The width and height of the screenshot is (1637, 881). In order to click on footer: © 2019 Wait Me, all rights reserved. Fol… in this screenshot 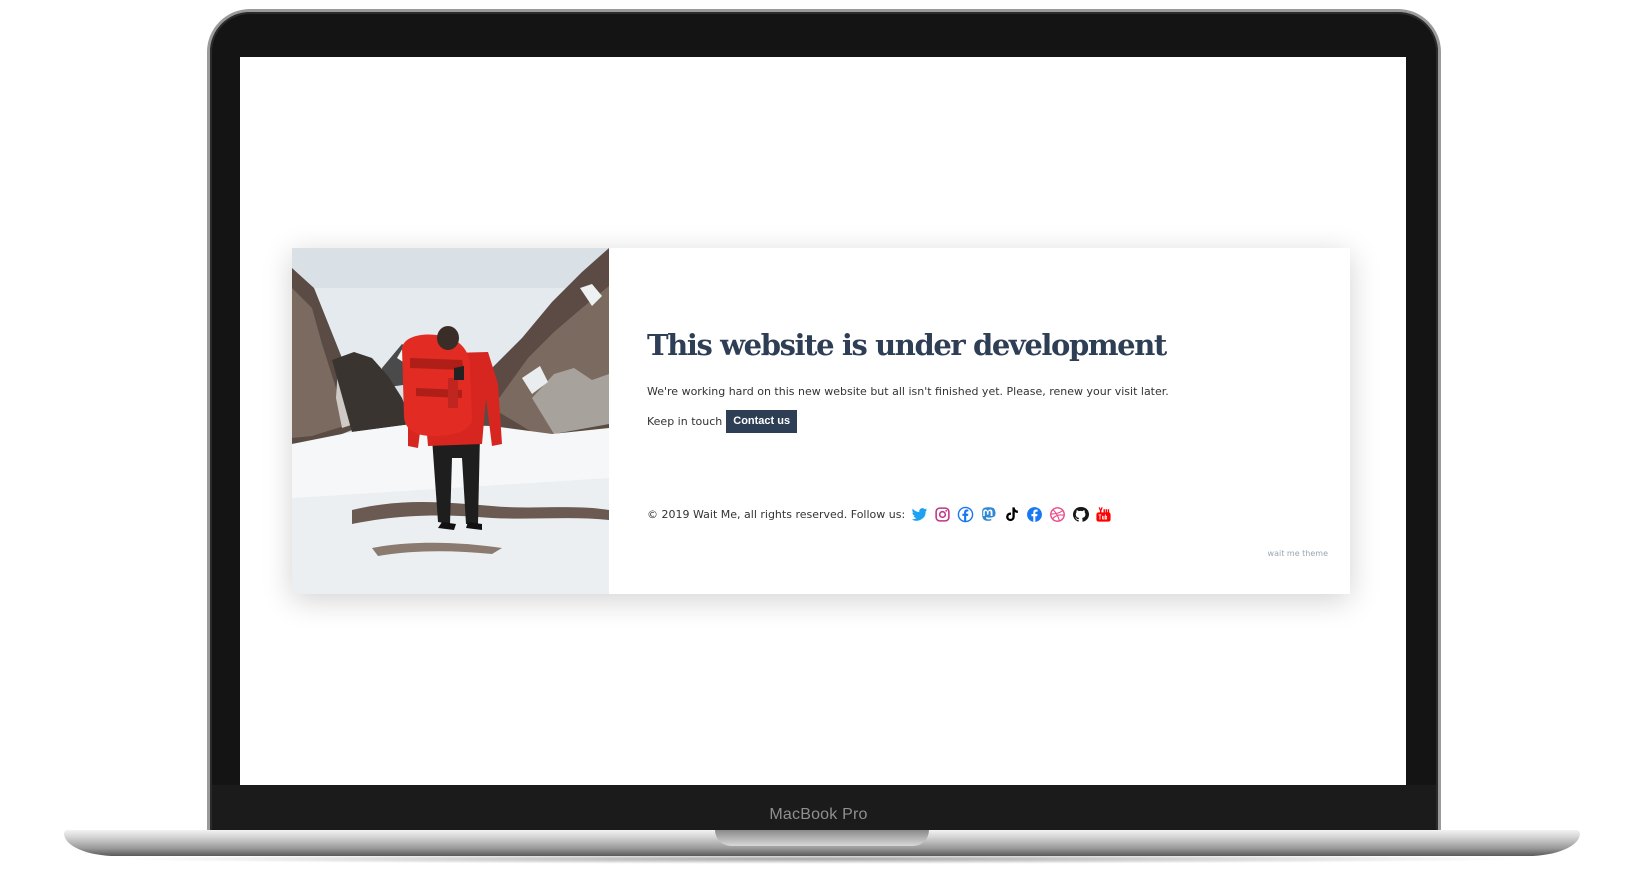, I will do `click(879, 514)`.